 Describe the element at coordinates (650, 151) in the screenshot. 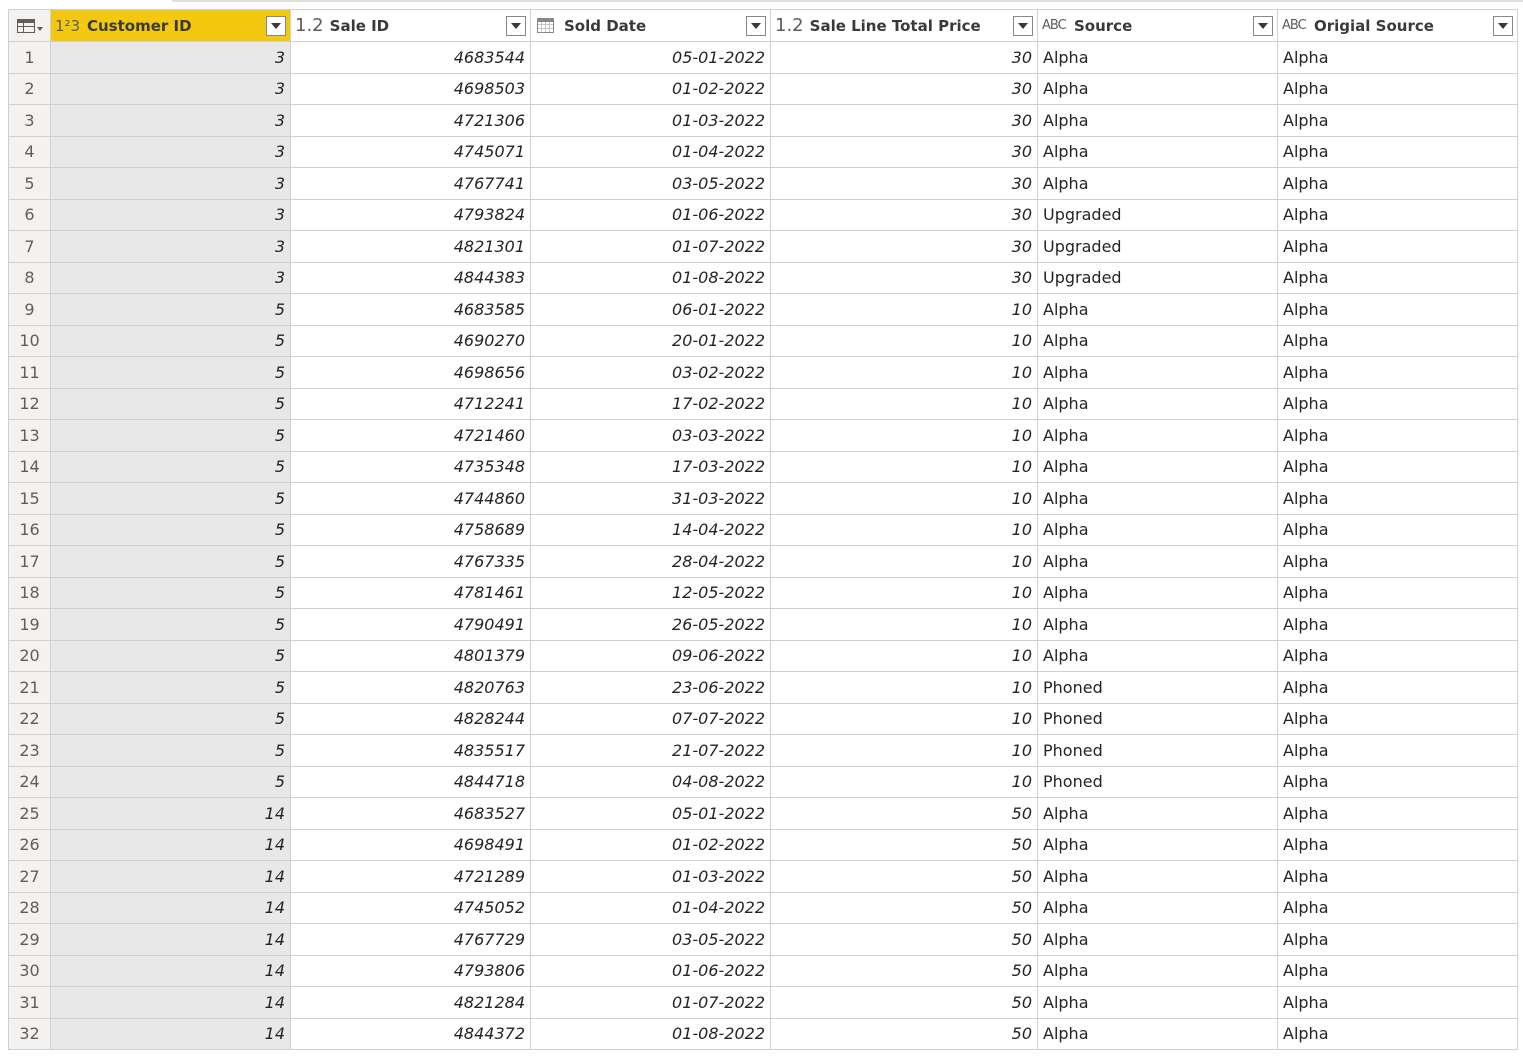

I see `cell-sold-date: 01-04-2022` at that location.